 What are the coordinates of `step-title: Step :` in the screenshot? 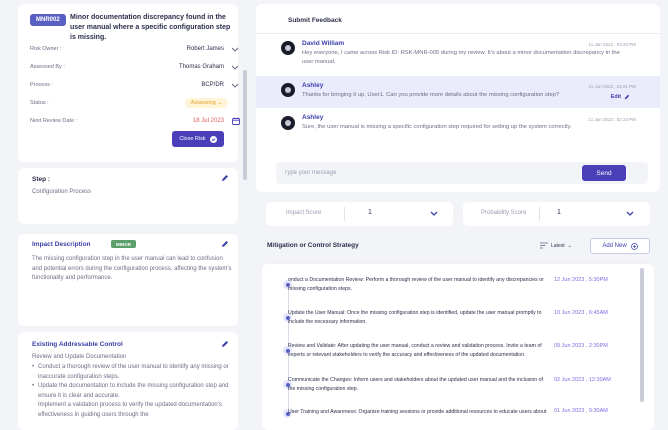 It's located at (41, 179).